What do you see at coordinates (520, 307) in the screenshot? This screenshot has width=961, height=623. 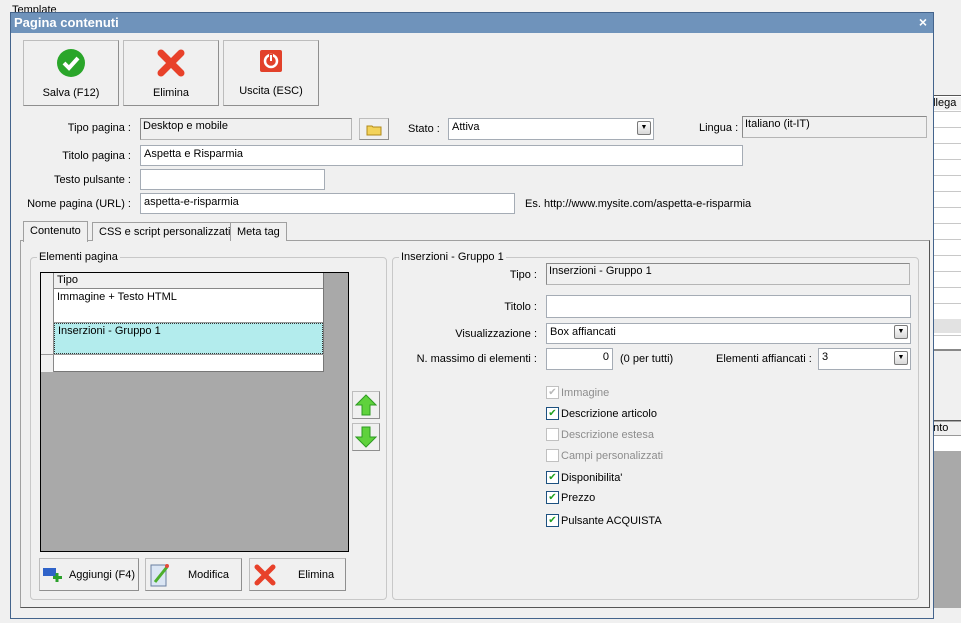 I see `titolo-label: Titolo :` at bounding box center [520, 307].